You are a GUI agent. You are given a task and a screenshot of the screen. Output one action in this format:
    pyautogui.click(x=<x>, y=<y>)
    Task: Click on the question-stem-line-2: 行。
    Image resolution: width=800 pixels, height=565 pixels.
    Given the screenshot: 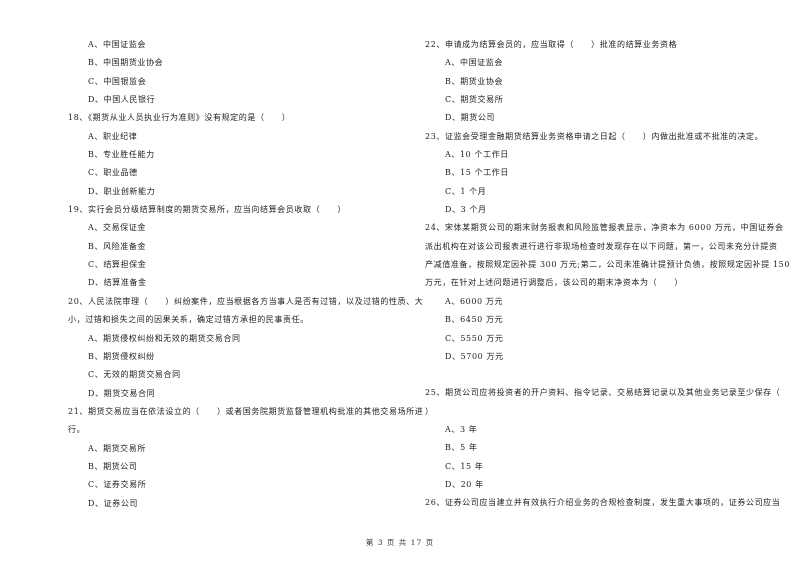 What is the action you would take?
    pyautogui.click(x=77, y=430)
    